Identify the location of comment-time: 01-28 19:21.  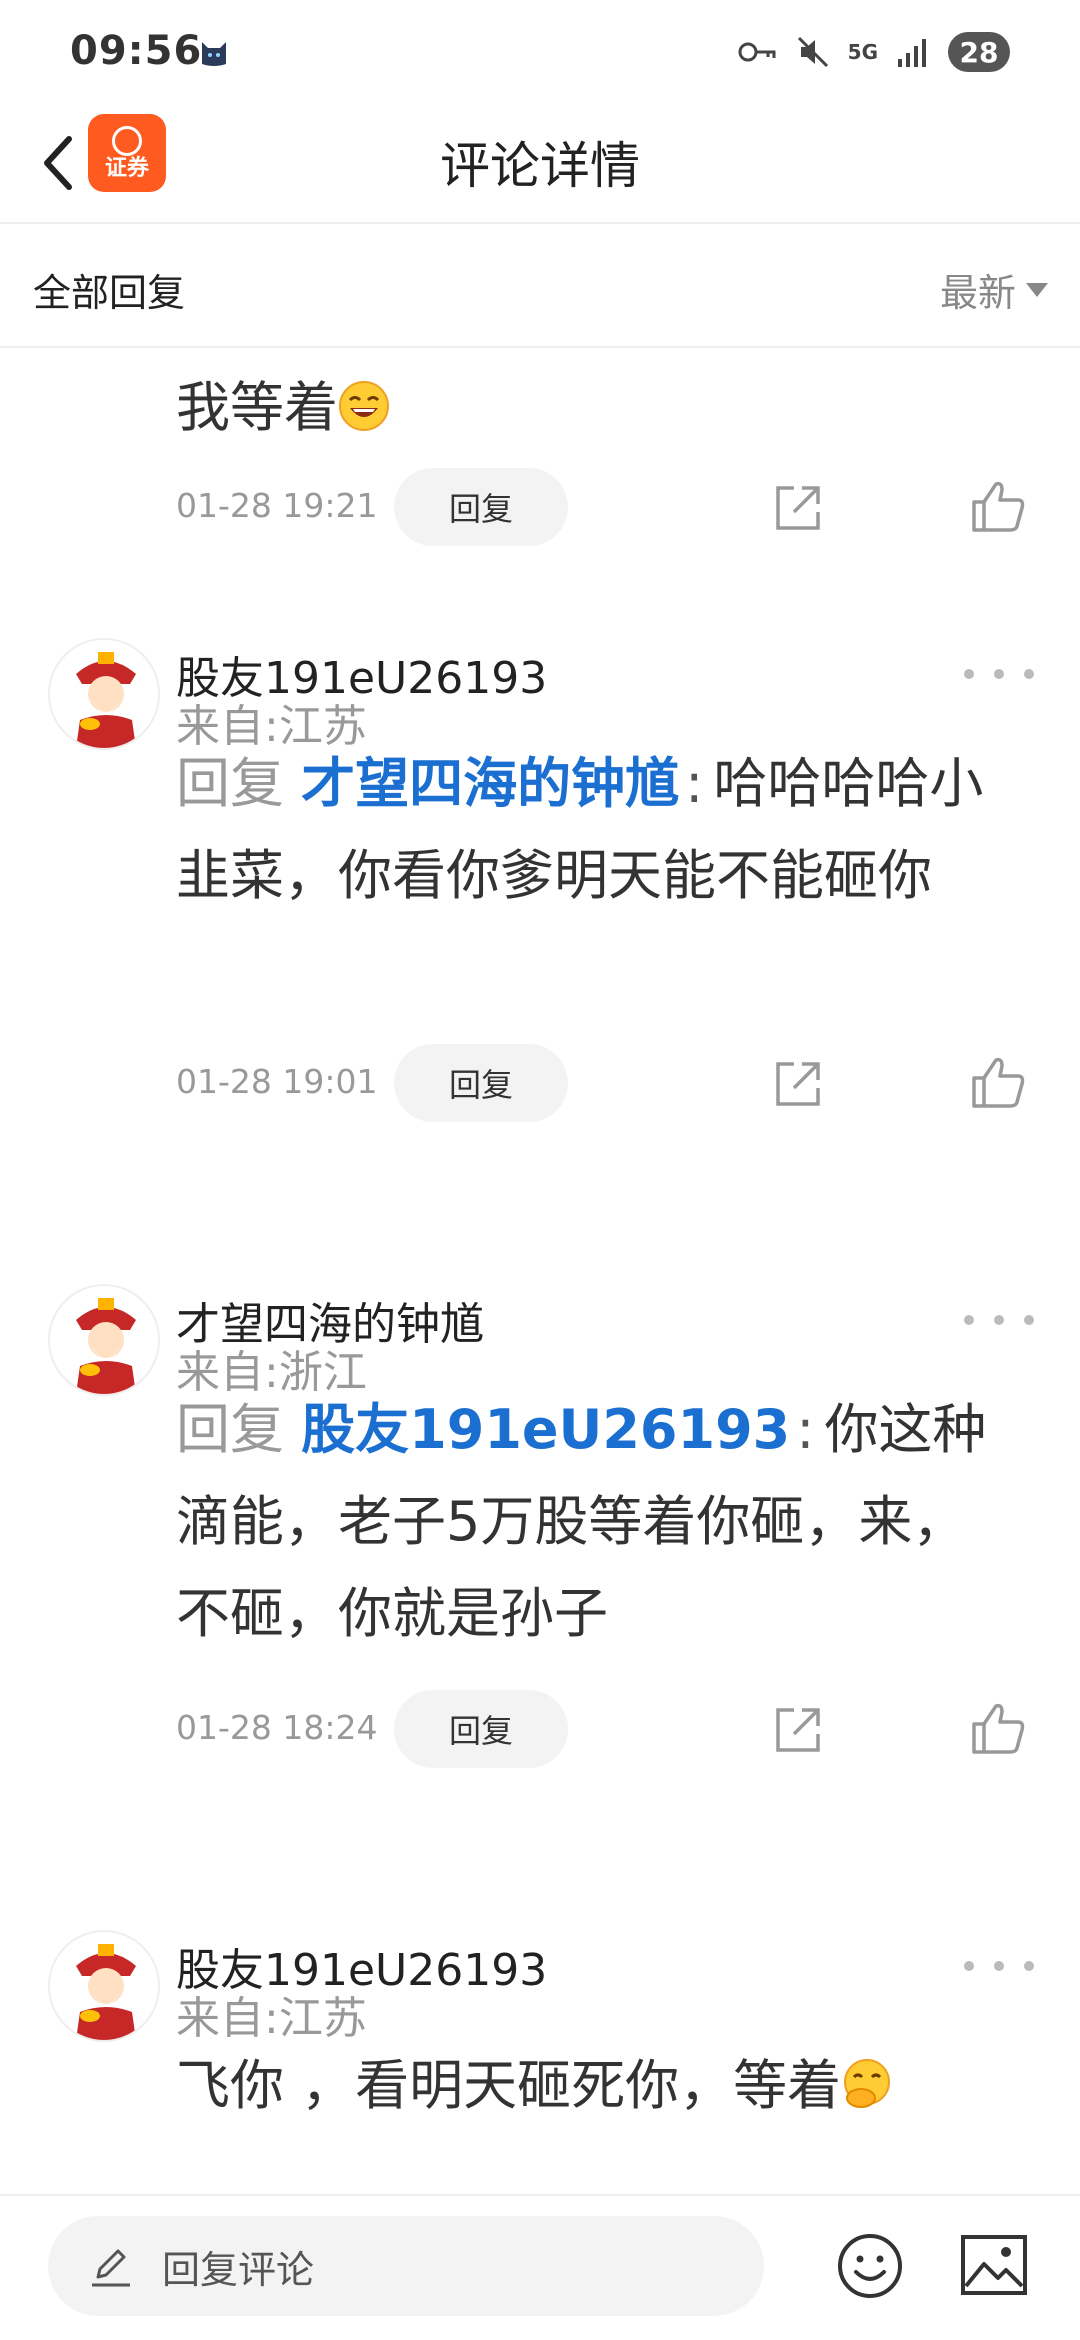
(277, 505).